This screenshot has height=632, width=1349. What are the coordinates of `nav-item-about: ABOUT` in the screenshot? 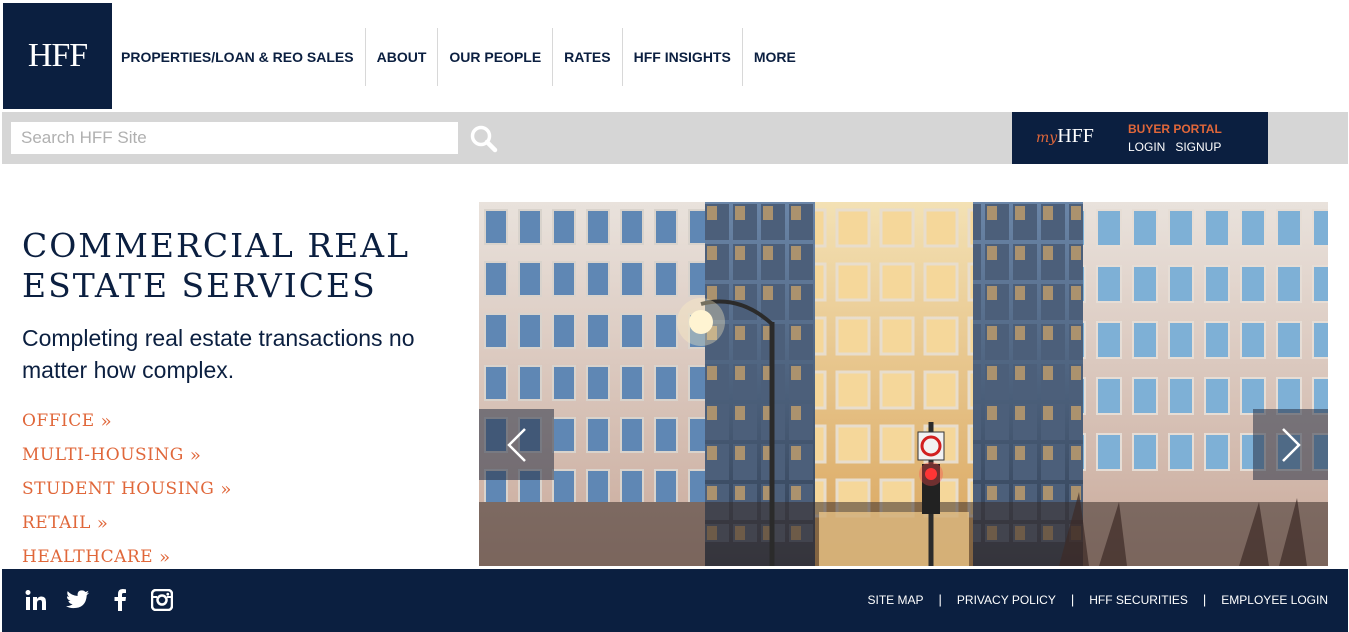 It's located at (402, 57).